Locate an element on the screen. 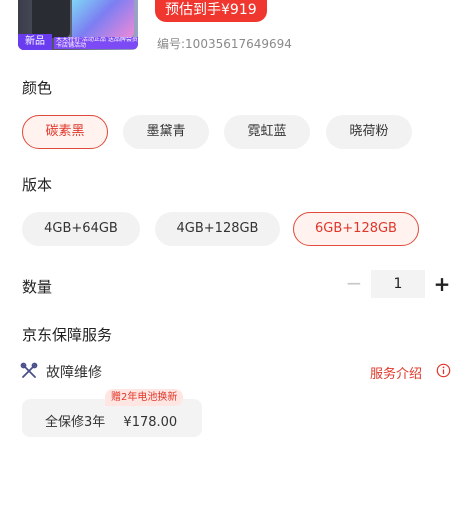  quantity-value: 1 is located at coordinates (398, 284).